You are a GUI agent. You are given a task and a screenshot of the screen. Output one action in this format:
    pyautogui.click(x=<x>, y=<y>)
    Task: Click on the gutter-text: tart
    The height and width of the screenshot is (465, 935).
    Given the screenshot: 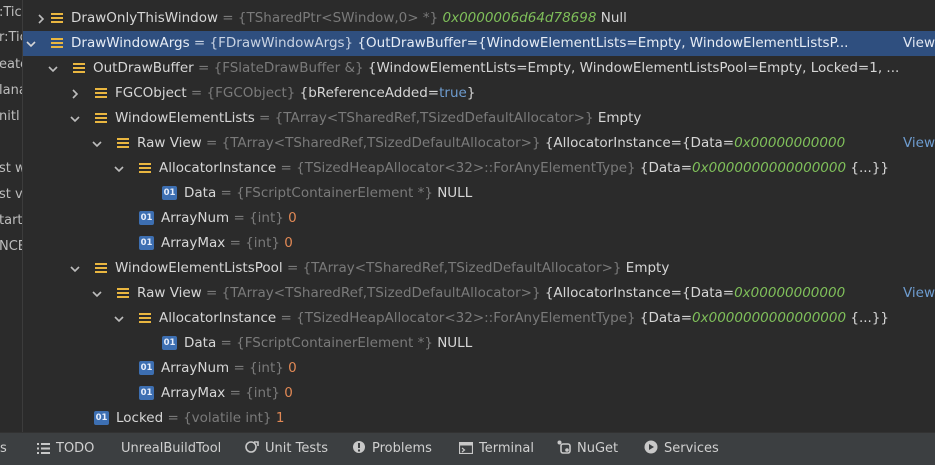 What is the action you would take?
    pyautogui.click(x=11, y=220)
    